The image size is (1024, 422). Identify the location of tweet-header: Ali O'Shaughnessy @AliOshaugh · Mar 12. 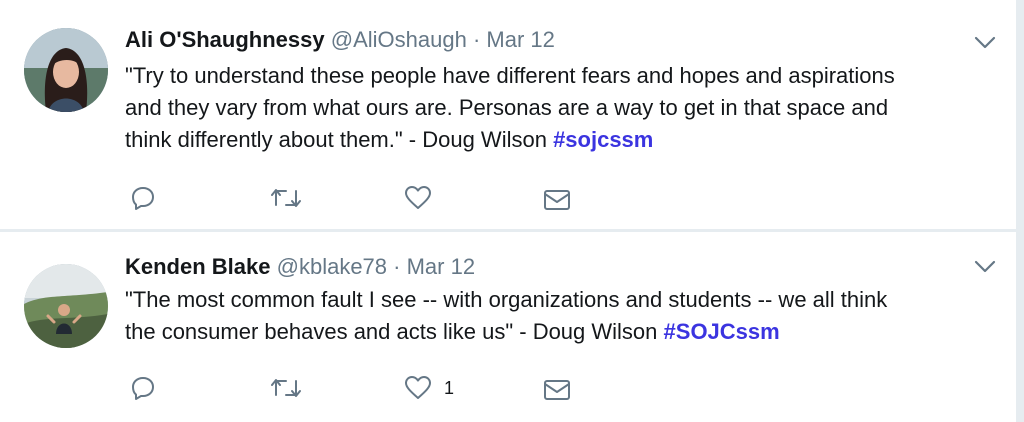
(340, 40).